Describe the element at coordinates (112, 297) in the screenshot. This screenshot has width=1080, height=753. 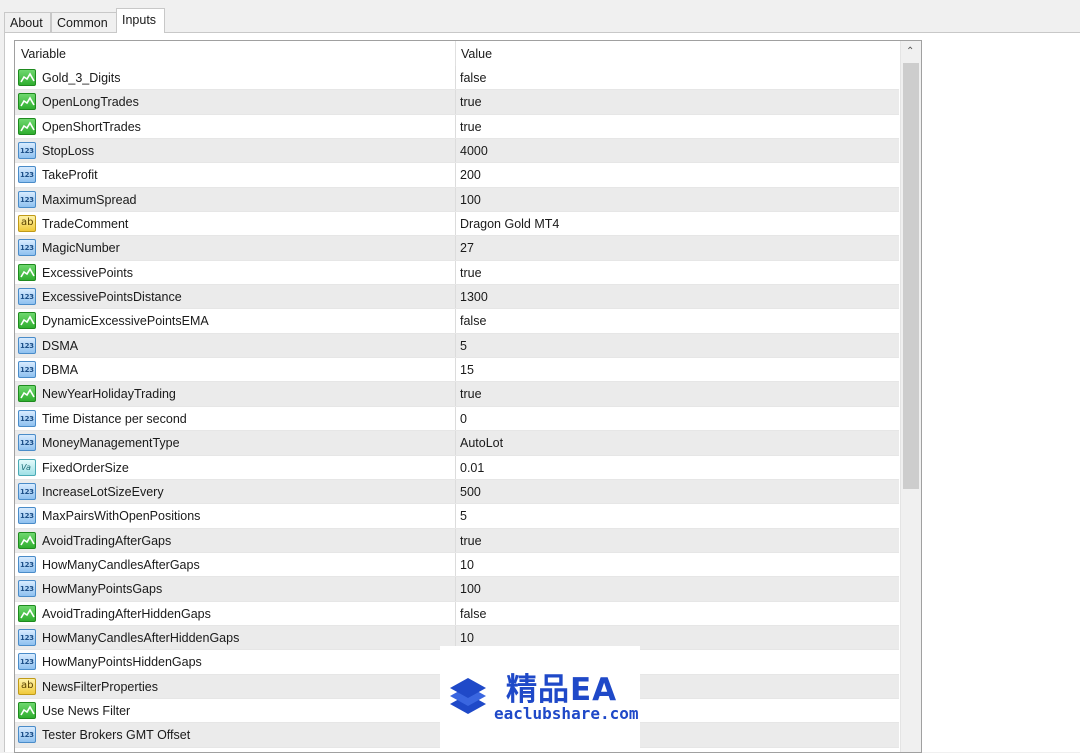
I see `variable-name: ExcessivePointsDistance` at that location.